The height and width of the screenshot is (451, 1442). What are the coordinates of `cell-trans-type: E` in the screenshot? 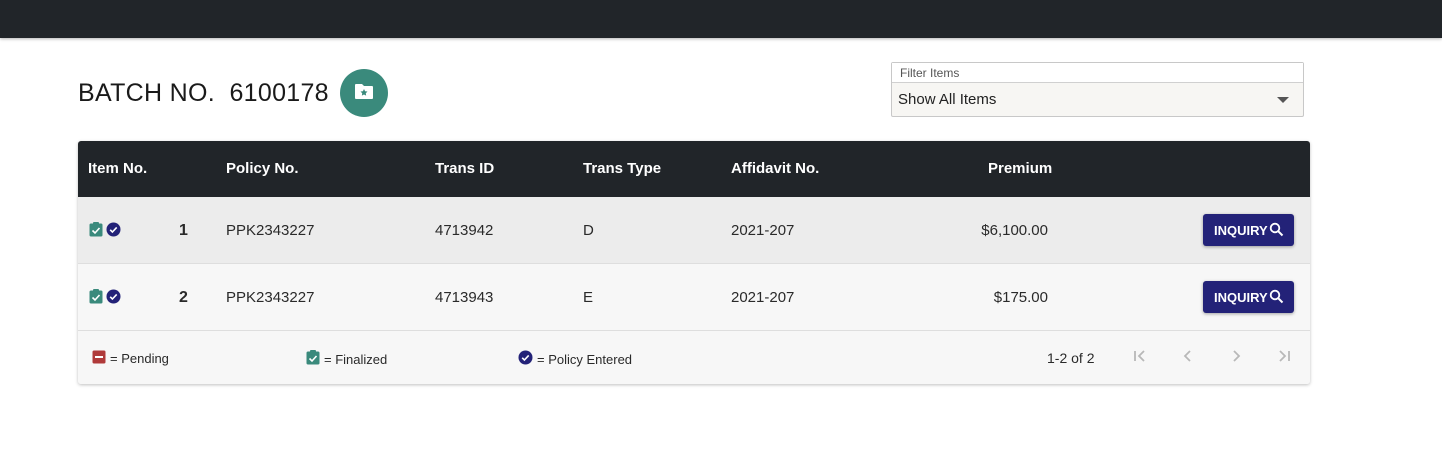 It's located at (588, 297).